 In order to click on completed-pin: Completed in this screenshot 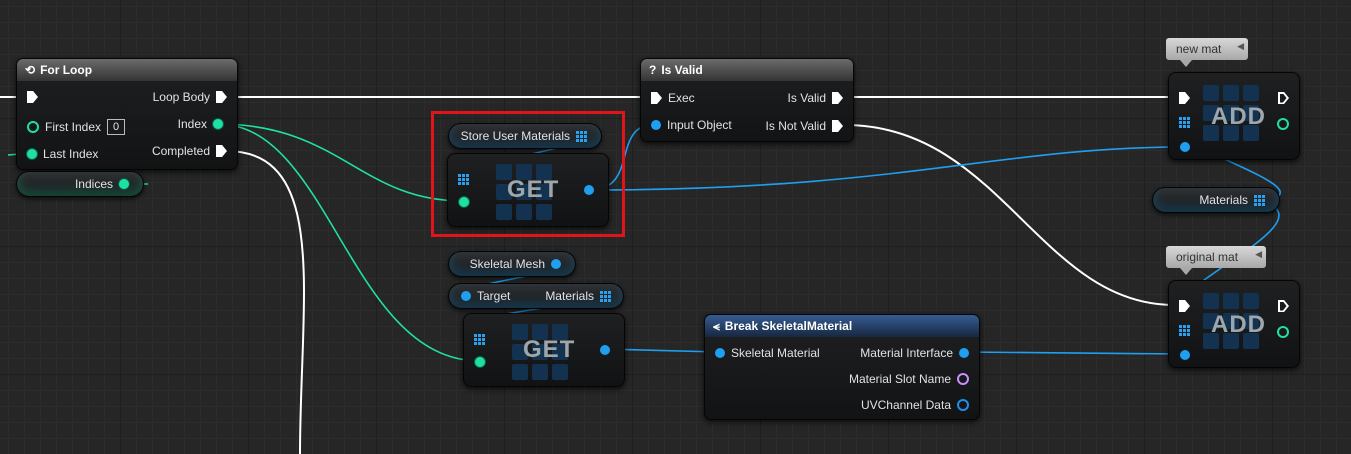, I will do `click(189, 151)`.